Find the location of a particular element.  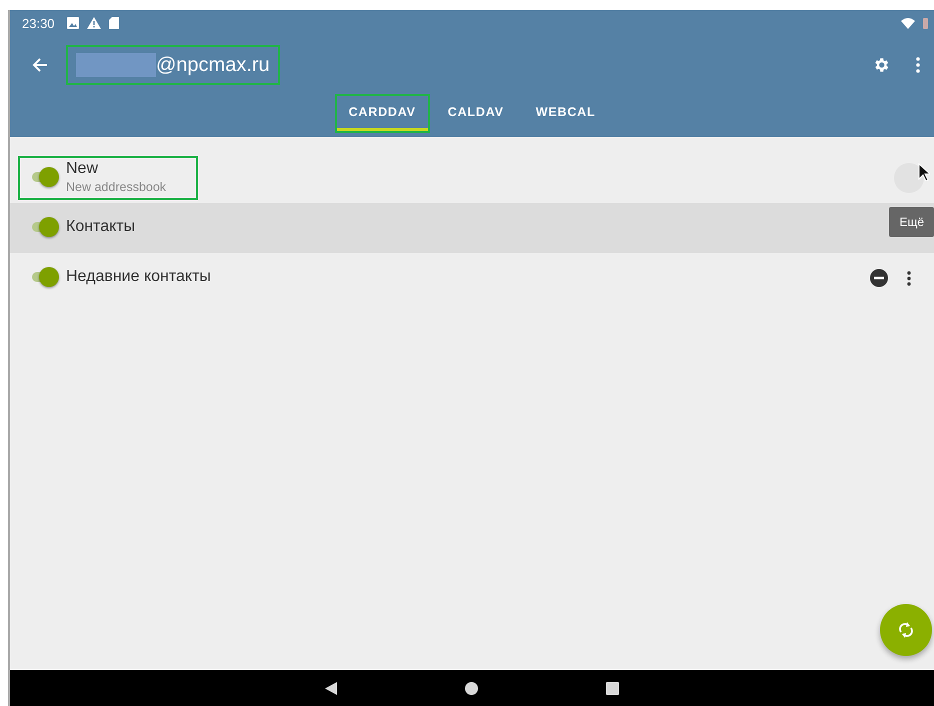

back-arrow-icon is located at coordinates (40, 65).